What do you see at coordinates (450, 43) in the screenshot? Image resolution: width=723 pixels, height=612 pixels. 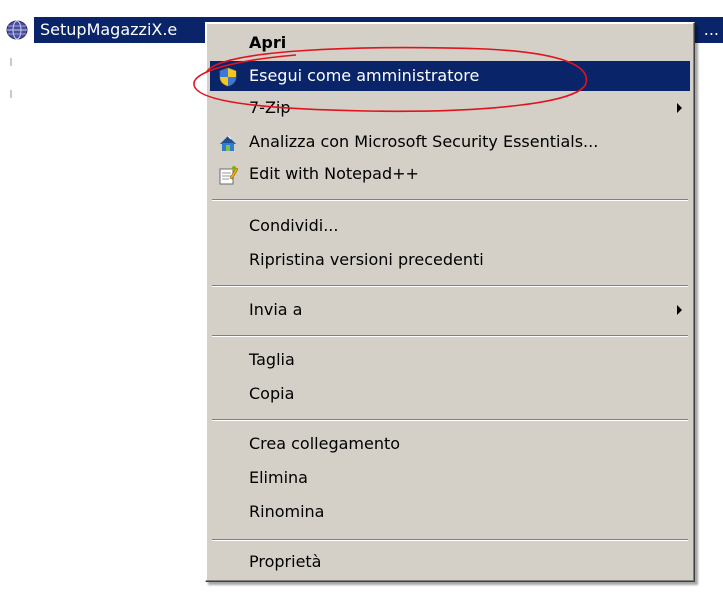 I see `menu-item-apri: Apri` at bounding box center [450, 43].